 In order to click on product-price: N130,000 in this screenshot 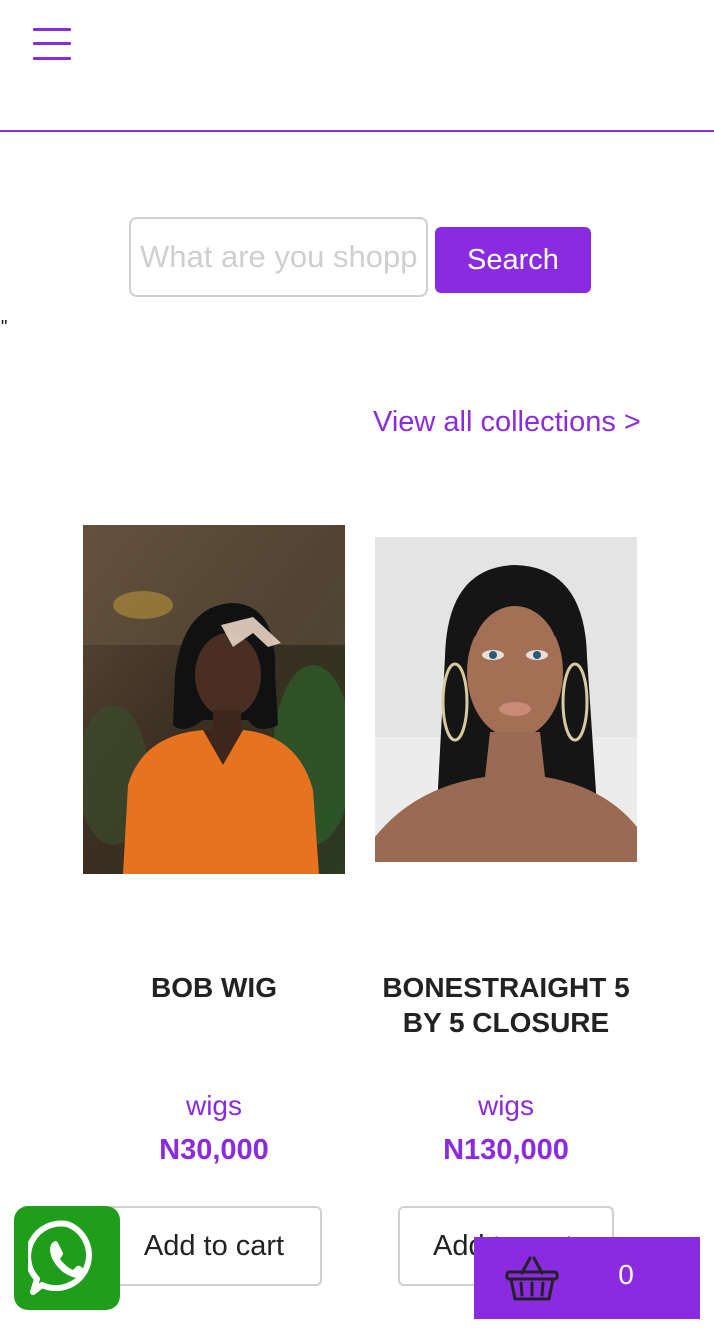, I will do `click(506, 1150)`.